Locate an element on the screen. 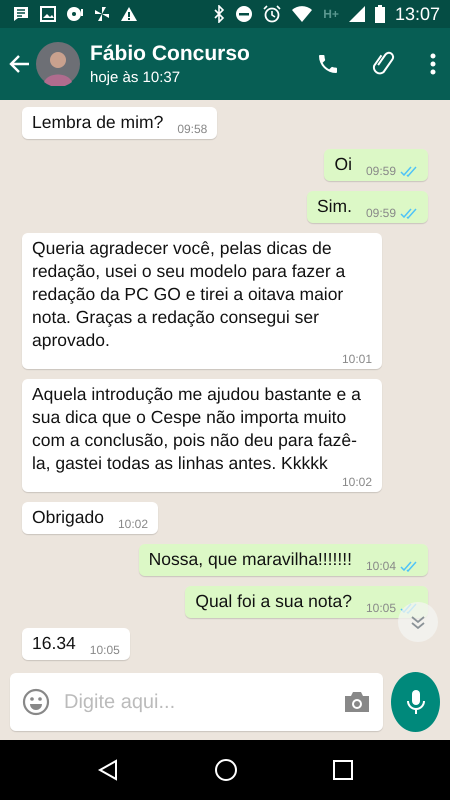 Image resolution: width=450 pixels, height=800 pixels. microphone-icon is located at coordinates (416, 702).